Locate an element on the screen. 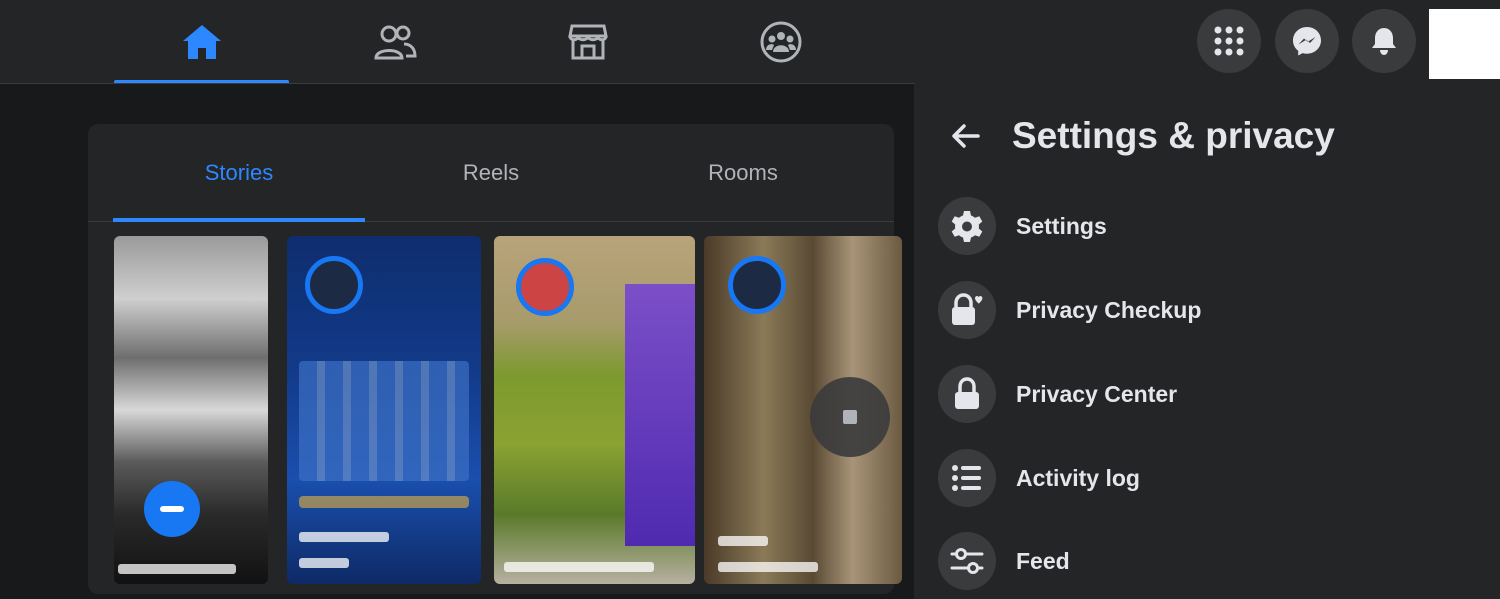 This screenshot has width=1500, height=599. story-tabs: Stories Reels Rooms is located at coordinates (491, 173).